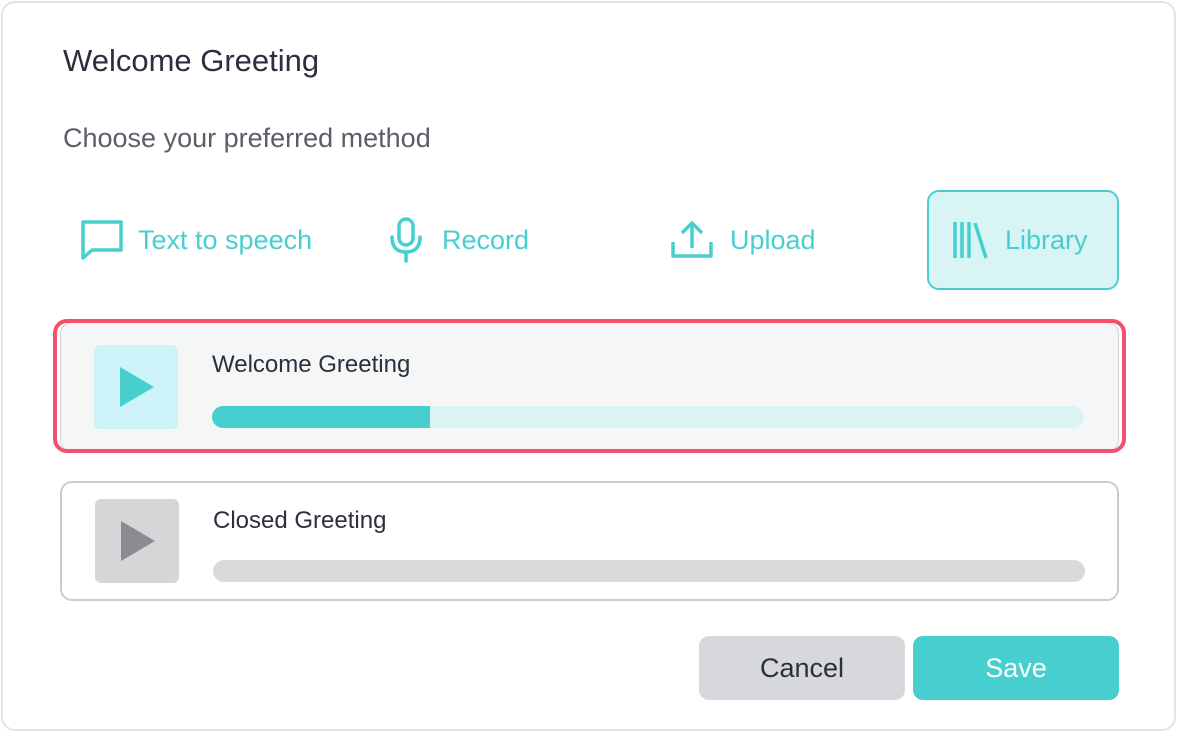 The width and height of the screenshot is (1179, 734). What do you see at coordinates (321, 417) in the screenshot?
I see `progress-fill` at bounding box center [321, 417].